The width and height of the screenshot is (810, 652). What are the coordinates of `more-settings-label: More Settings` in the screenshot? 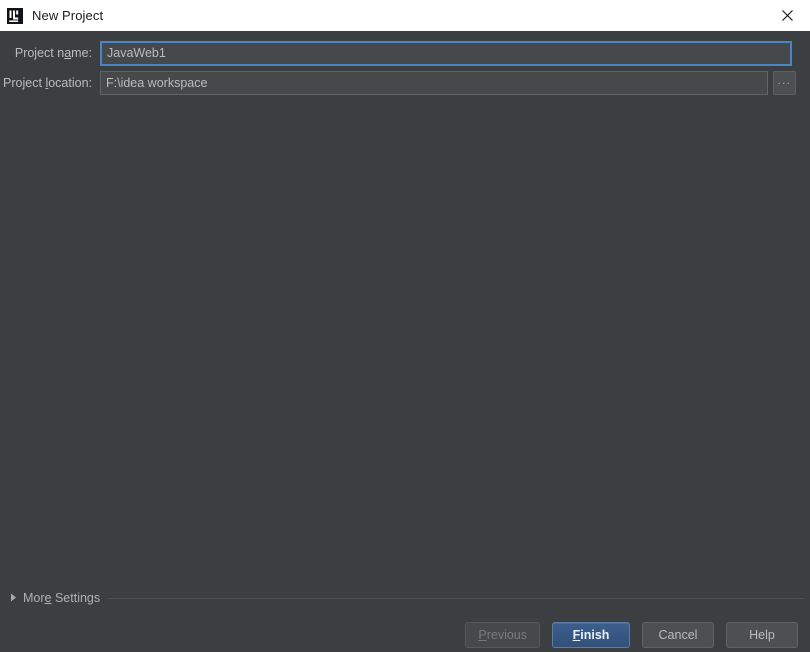 It's located at (61, 598).